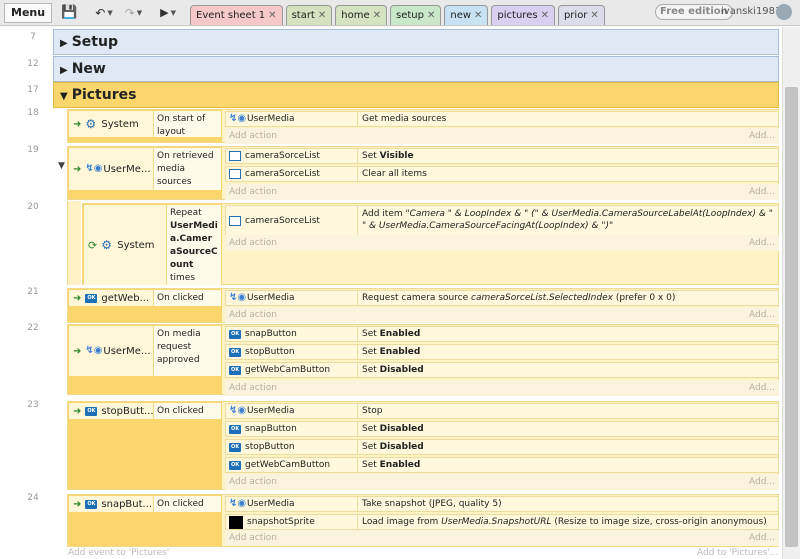 The height and width of the screenshot is (559, 800). I want to click on tab-6: prior ✕, so click(581, 15).